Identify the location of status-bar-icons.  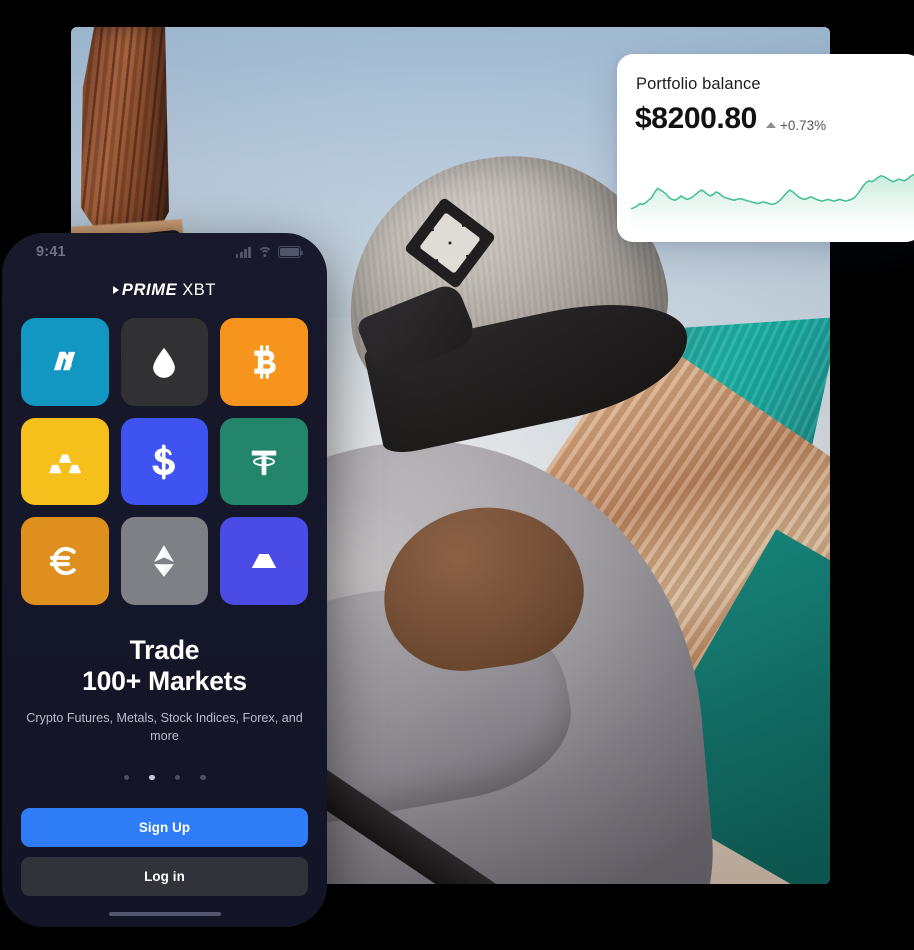
(269, 252).